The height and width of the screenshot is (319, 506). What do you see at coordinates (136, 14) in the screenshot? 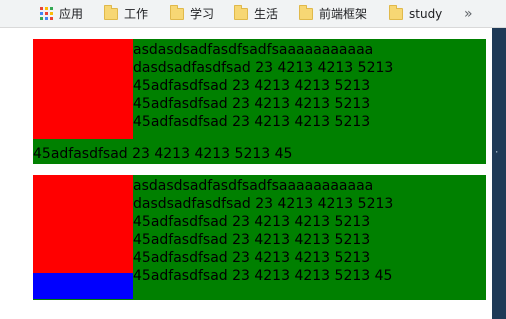
I see `bookmark-folder-label: 工作` at bounding box center [136, 14].